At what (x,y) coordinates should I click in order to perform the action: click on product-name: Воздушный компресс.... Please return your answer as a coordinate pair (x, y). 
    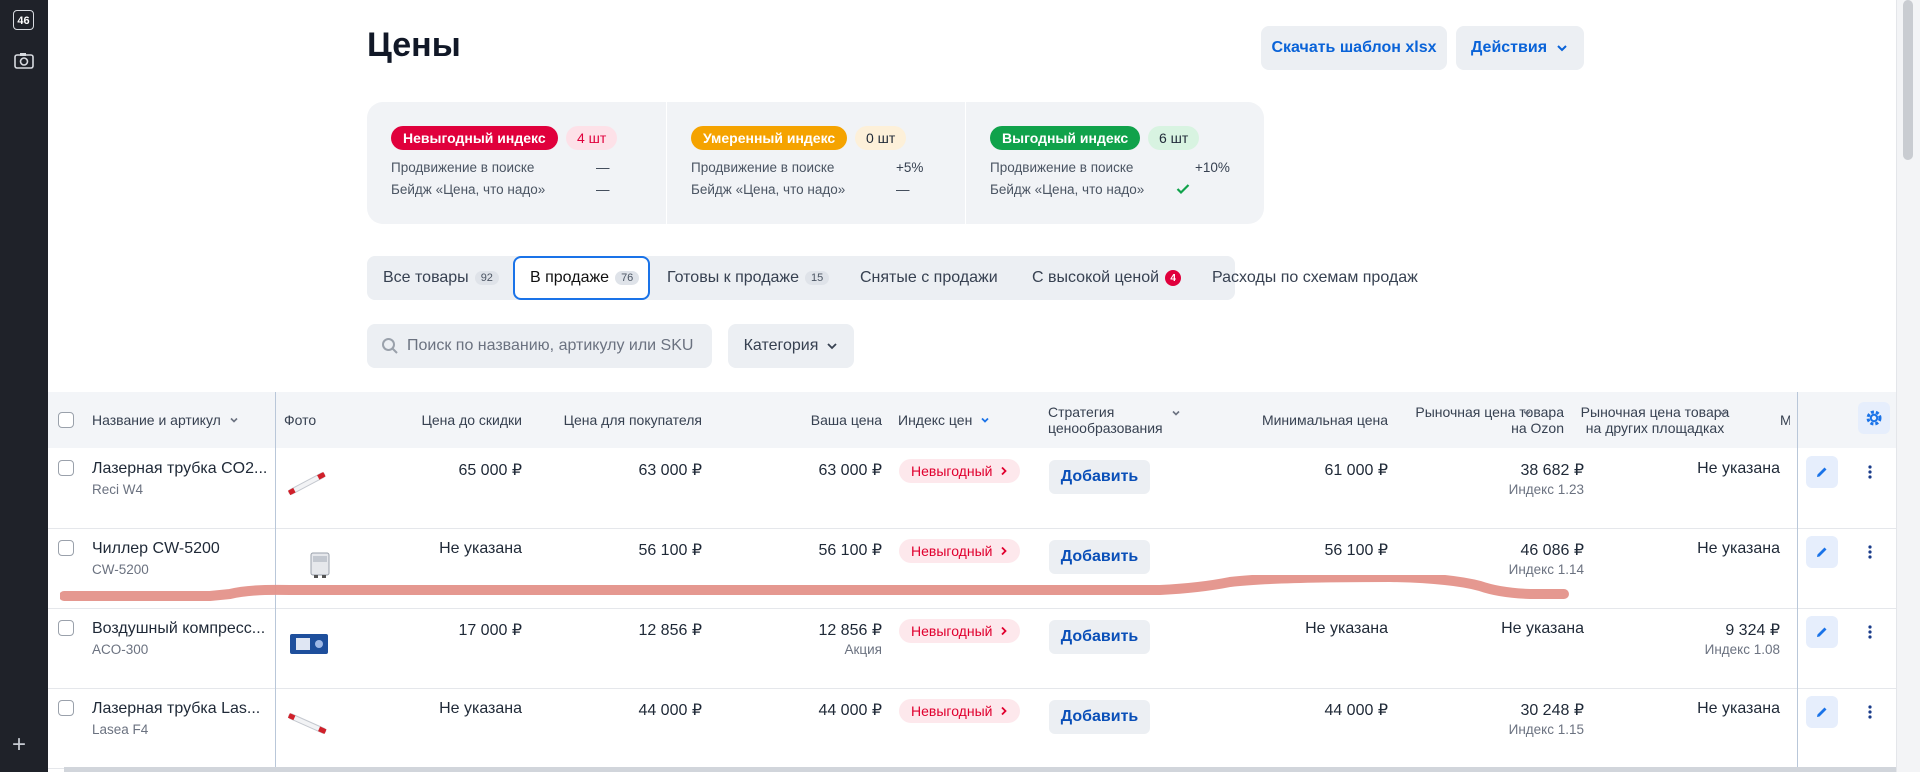
    Looking at the image, I should click on (178, 629).